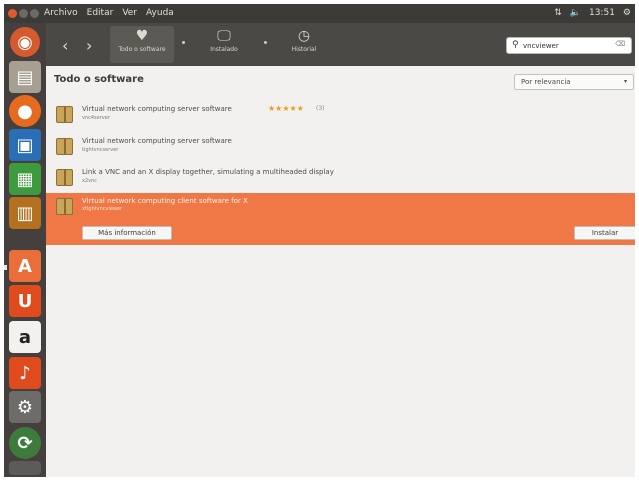  I want to click on search-icon: ⚲, so click(515, 45).